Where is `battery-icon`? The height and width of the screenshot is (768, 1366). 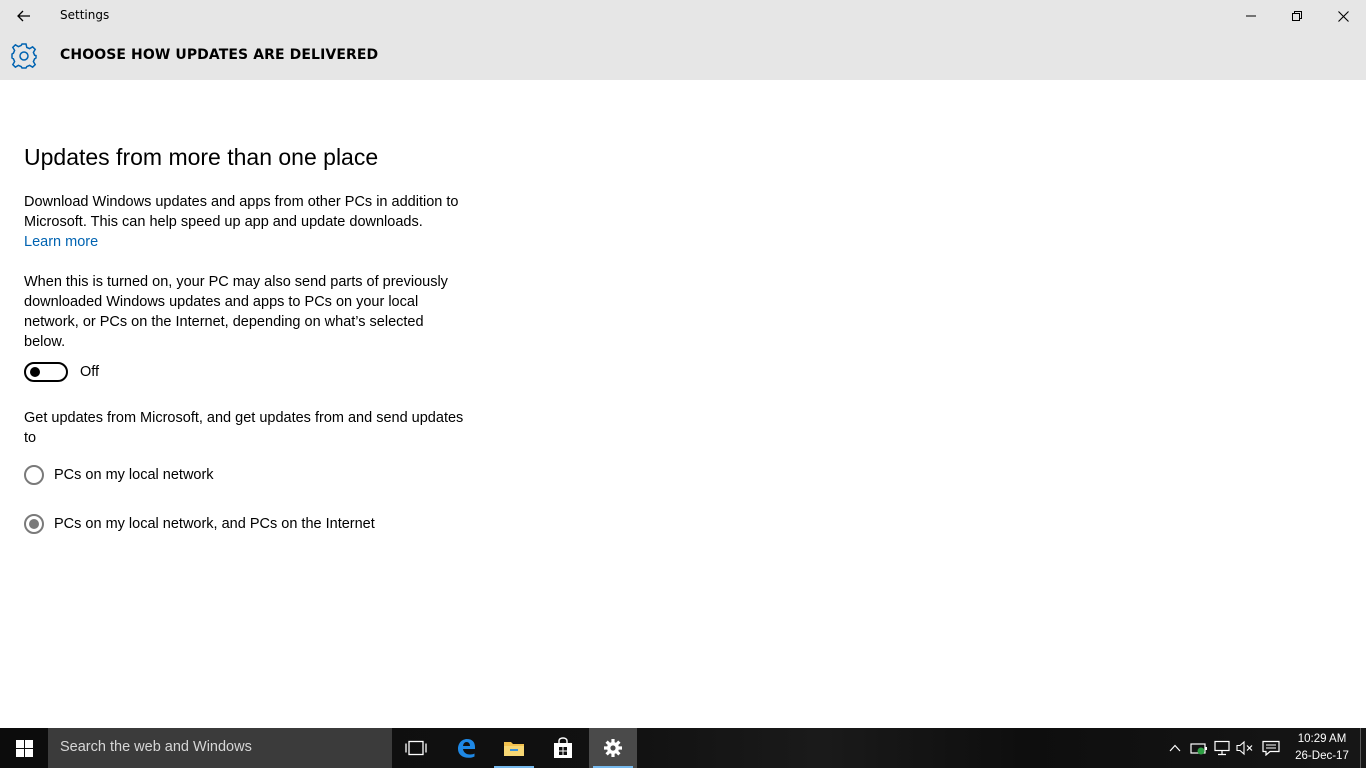 battery-icon is located at coordinates (1198, 749).